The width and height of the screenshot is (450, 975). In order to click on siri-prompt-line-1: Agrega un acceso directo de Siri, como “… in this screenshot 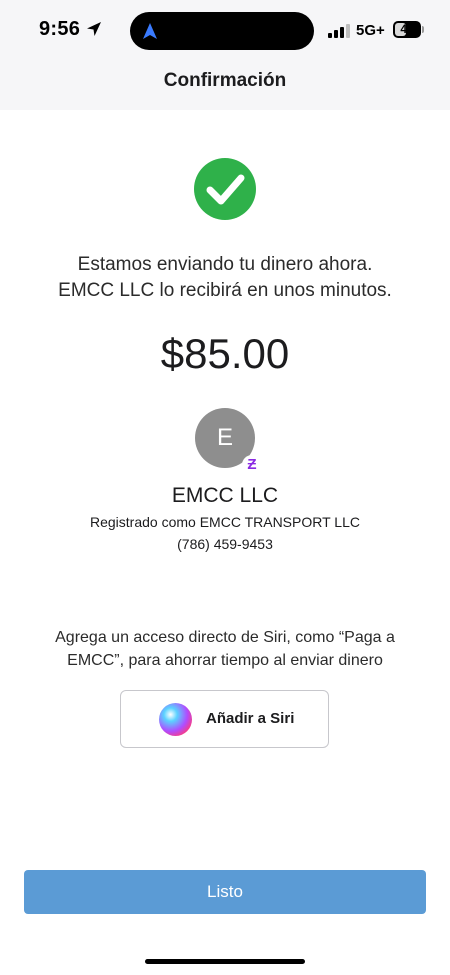, I will do `click(225, 637)`.